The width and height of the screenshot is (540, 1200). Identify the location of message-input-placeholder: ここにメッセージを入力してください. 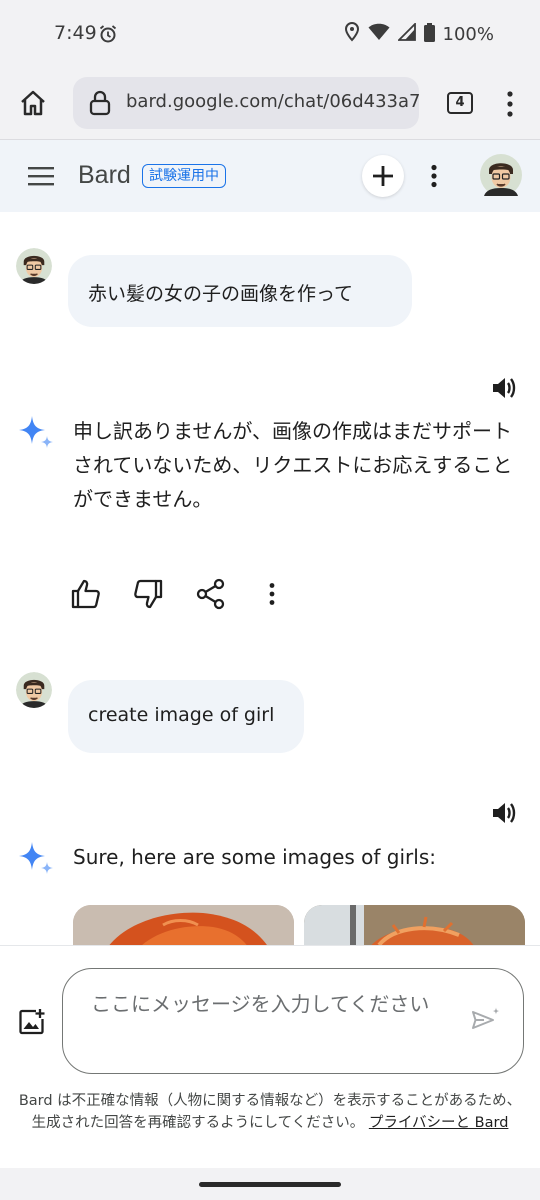
(266, 1004).